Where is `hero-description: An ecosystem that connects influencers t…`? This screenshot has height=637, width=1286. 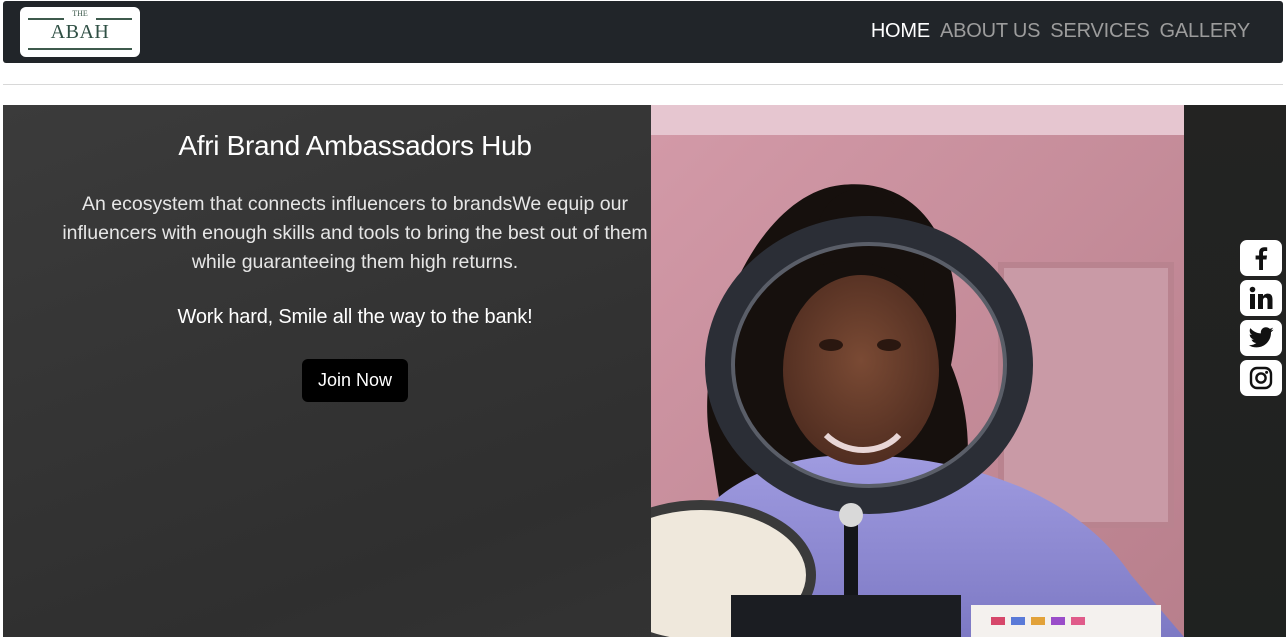 hero-description: An ecosystem that connects influencers t… is located at coordinates (355, 233).